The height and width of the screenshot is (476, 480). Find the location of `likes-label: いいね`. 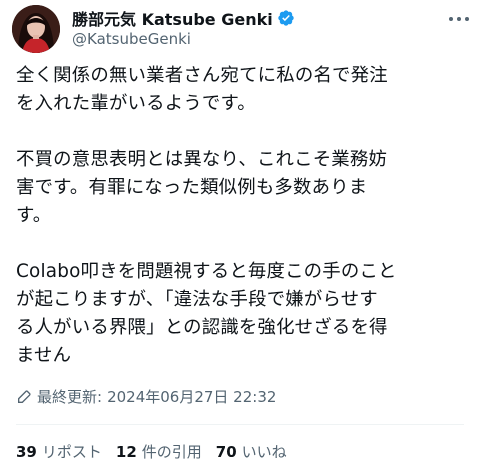

likes-label: いいね is located at coordinates (264, 452).